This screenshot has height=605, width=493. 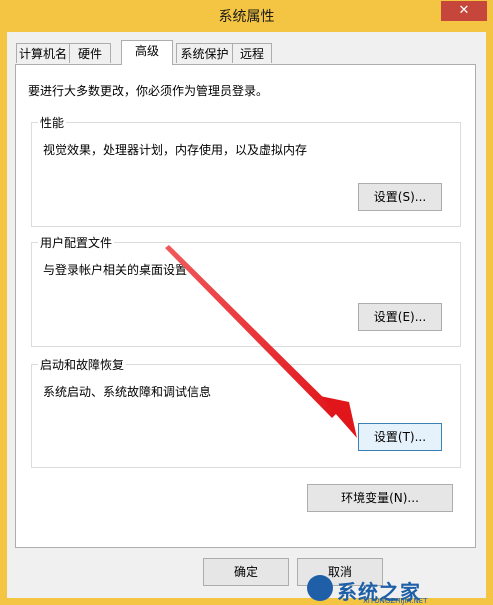 What do you see at coordinates (175, 150) in the screenshot?
I see `performance-description: 视觉效果，处理器计划，内存使用，以及虚拟内存` at bounding box center [175, 150].